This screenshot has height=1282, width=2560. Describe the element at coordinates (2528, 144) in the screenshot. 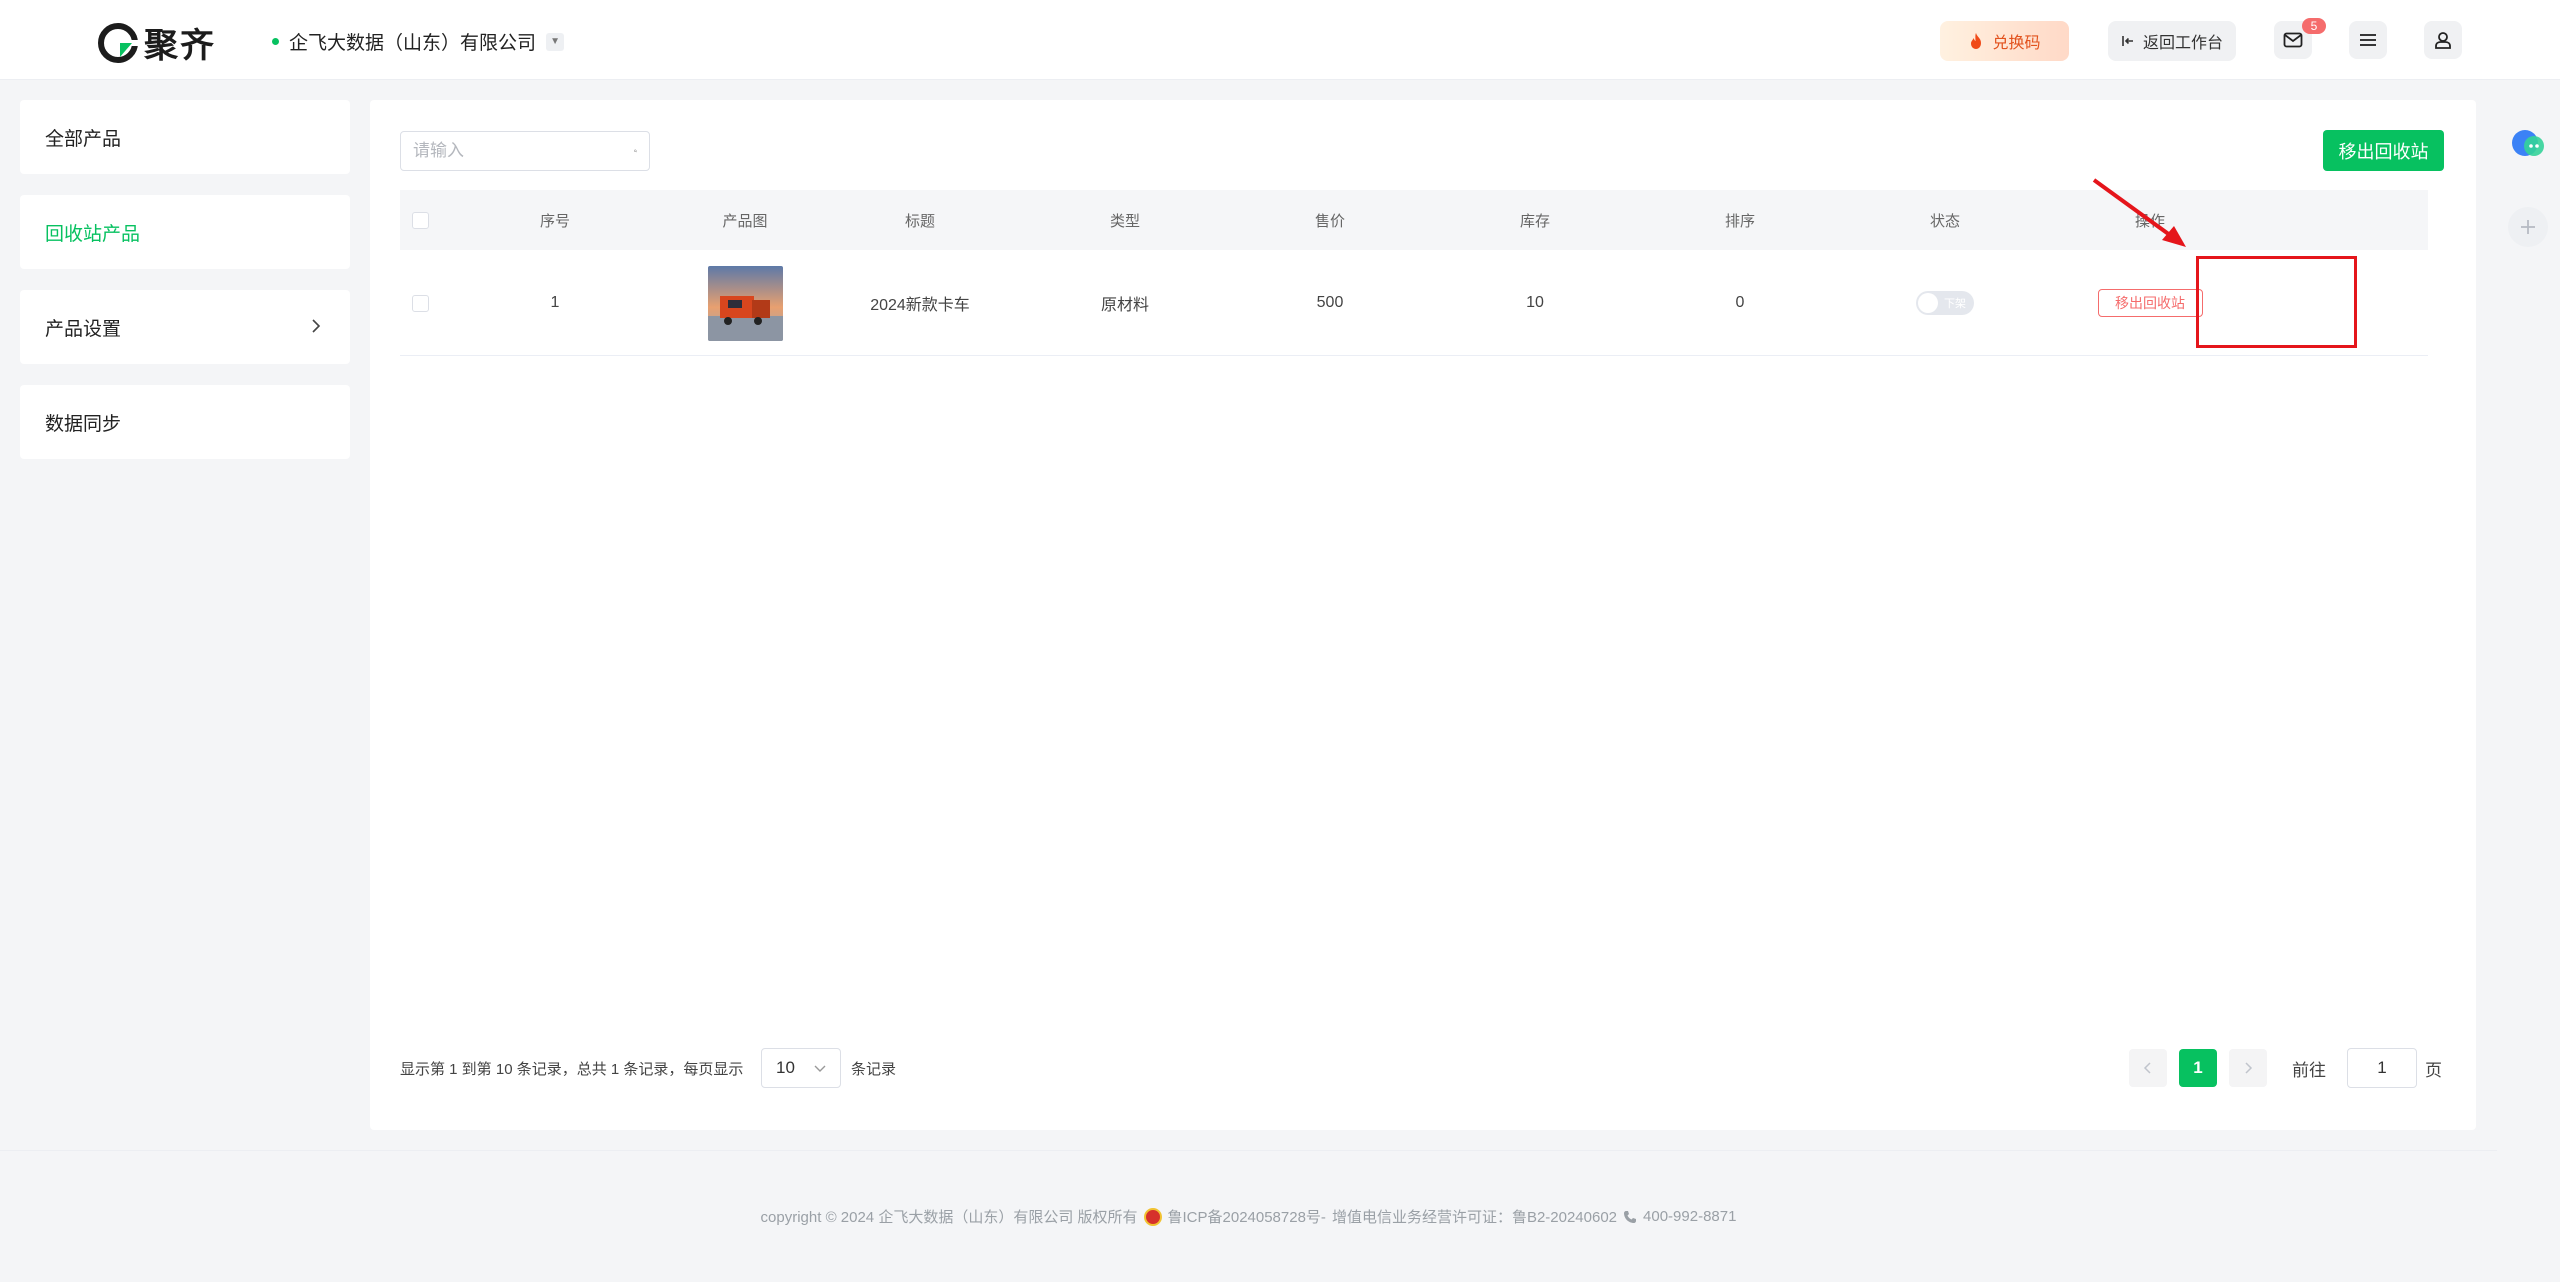

I see `ai-assistant-icon` at that location.